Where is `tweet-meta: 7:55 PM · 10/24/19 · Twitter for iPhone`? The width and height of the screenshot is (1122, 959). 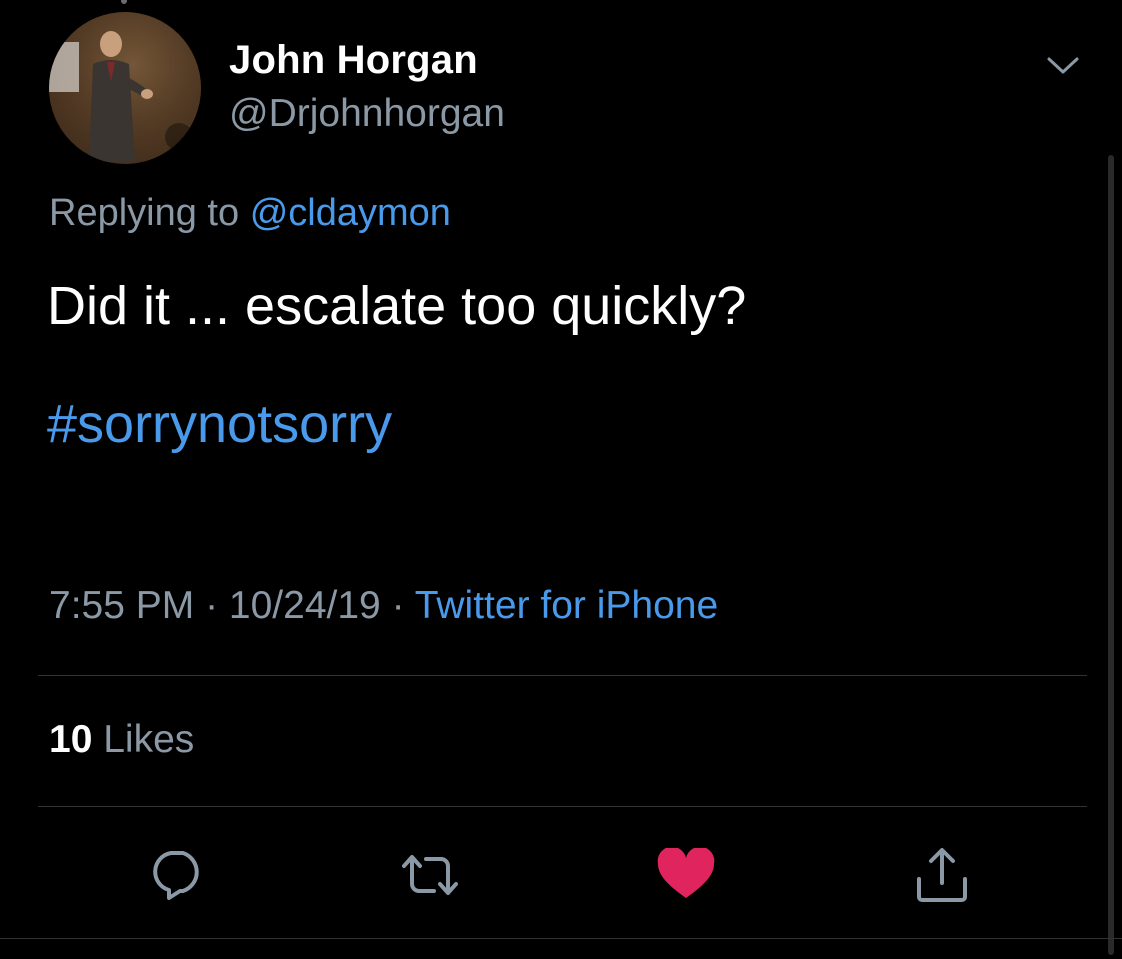
tweet-meta: 7:55 PM · 10/24/19 · Twitter for iPhone is located at coordinates (383, 606).